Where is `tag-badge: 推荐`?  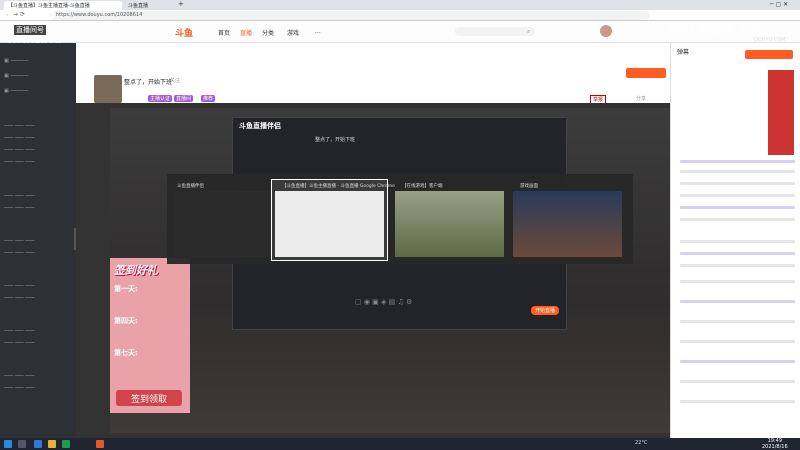 tag-badge: 推荐 is located at coordinates (208, 98).